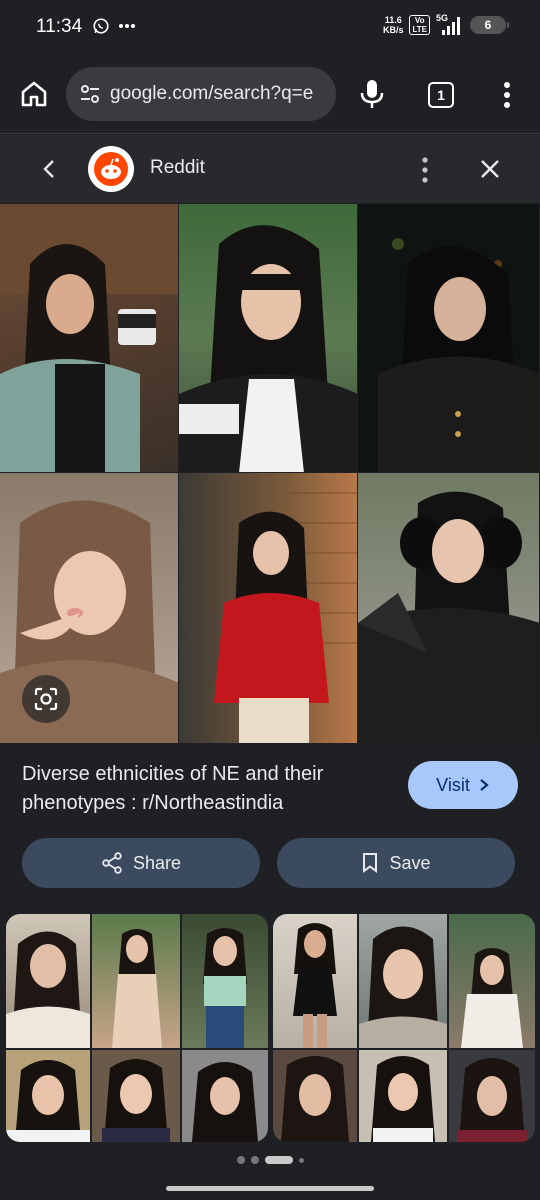 Image resolution: width=540 pixels, height=1200 pixels. I want to click on visit-button: Visit, so click(463, 785).